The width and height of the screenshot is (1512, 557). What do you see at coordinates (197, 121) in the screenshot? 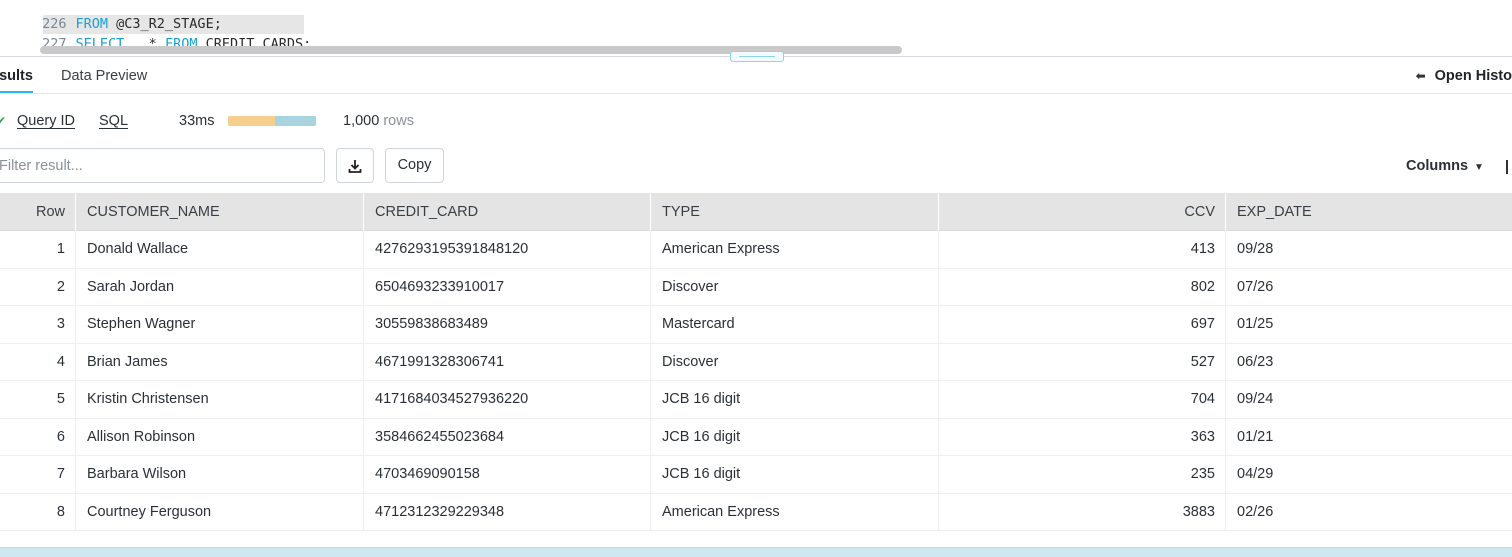
I see `query-duration: 33ms` at bounding box center [197, 121].